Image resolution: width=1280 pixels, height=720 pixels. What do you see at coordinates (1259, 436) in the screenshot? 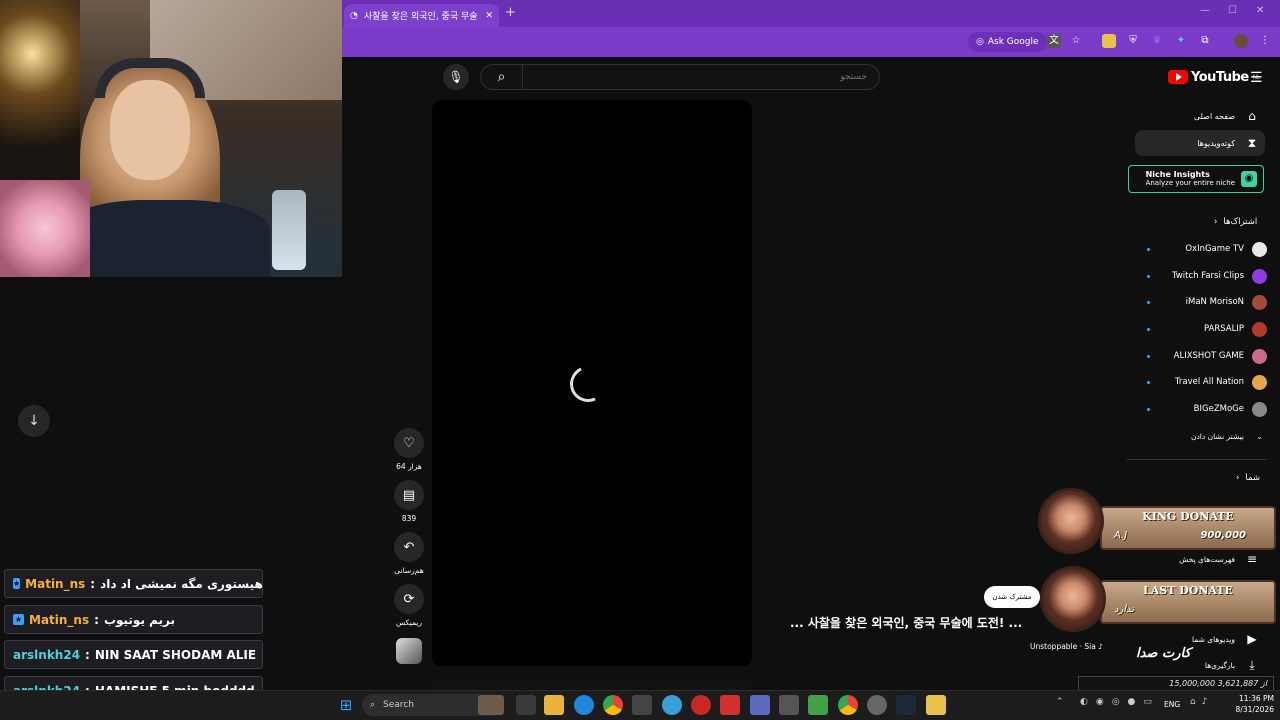
I see `chevron-down-icon: ⌄` at bounding box center [1259, 436].